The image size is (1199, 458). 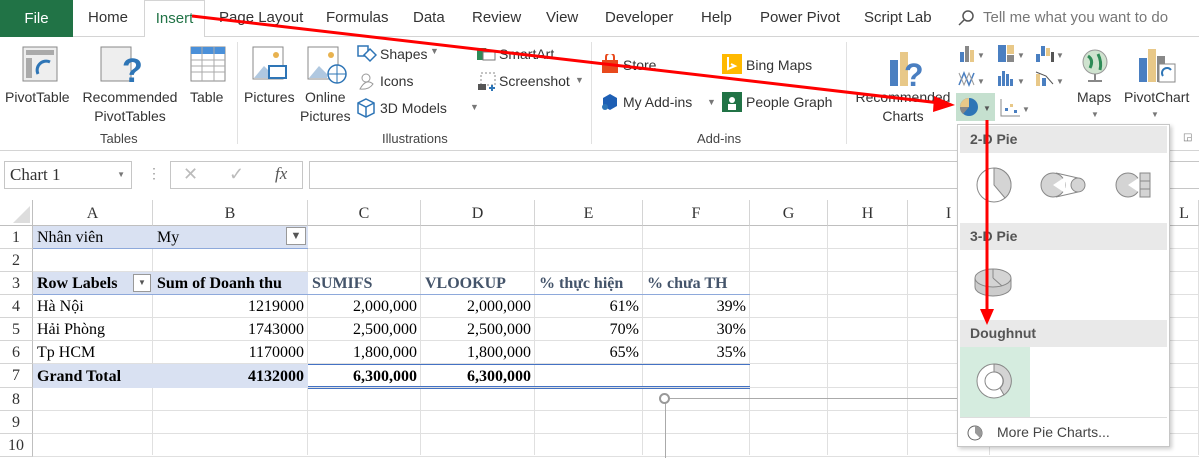 What do you see at coordinates (696, 213) in the screenshot?
I see `column-header: F` at bounding box center [696, 213].